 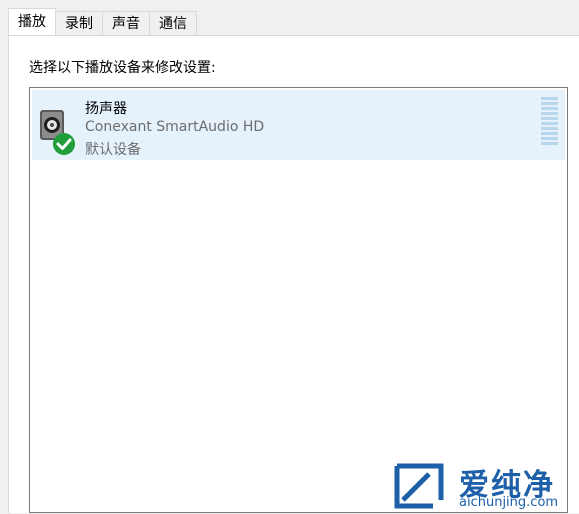 What do you see at coordinates (122, 68) in the screenshot?
I see `instruction-text: 选择以下播放设备来修改设置:` at bounding box center [122, 68].